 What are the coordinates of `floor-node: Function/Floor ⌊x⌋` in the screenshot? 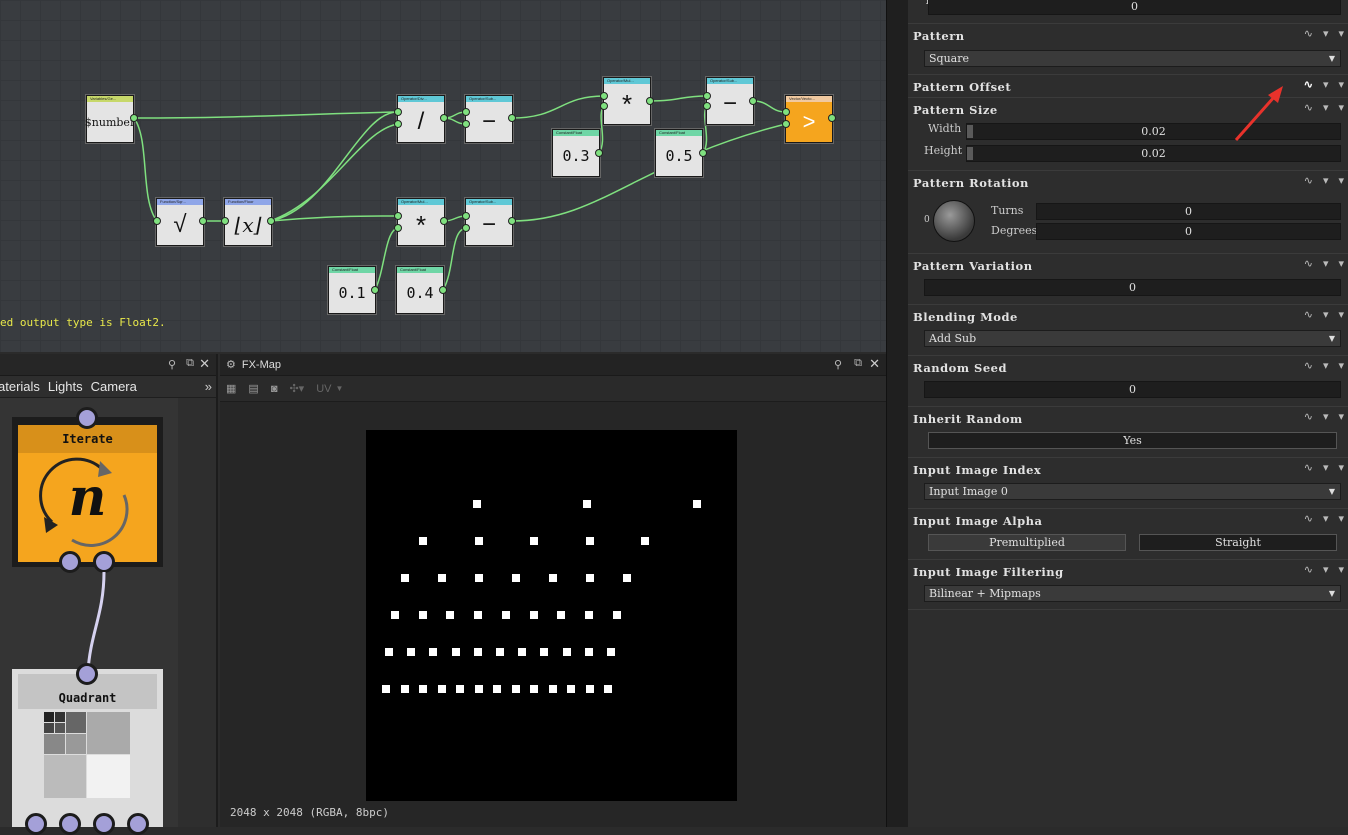 It's located at (248, 222).